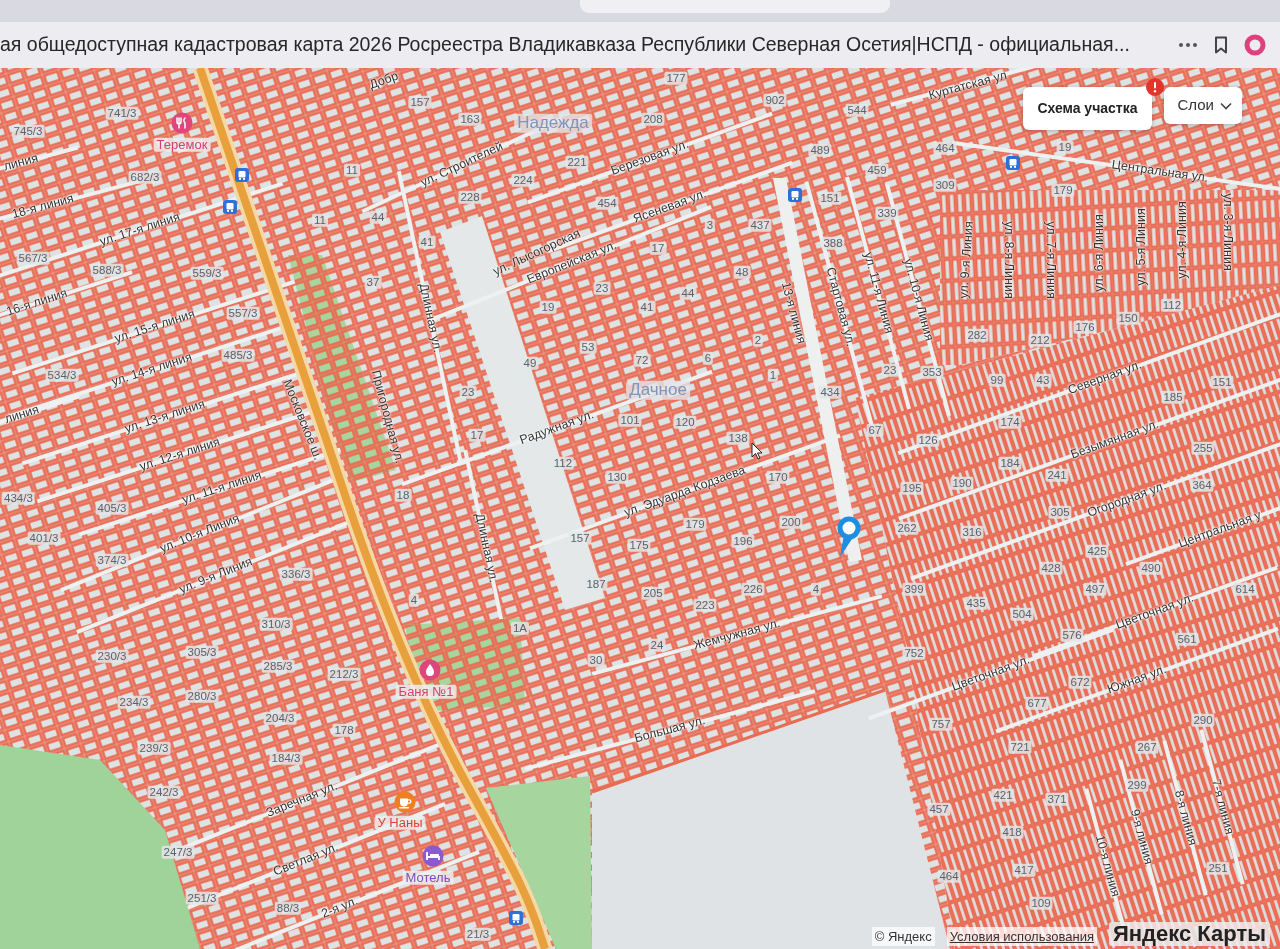 Image resolution: width=1280 pixels, height=949 pixels. What do you see at coordinates (1185, 818) in the screenshot?
I see `street-label: 8-я линия` at bounding box center [1185, 818].